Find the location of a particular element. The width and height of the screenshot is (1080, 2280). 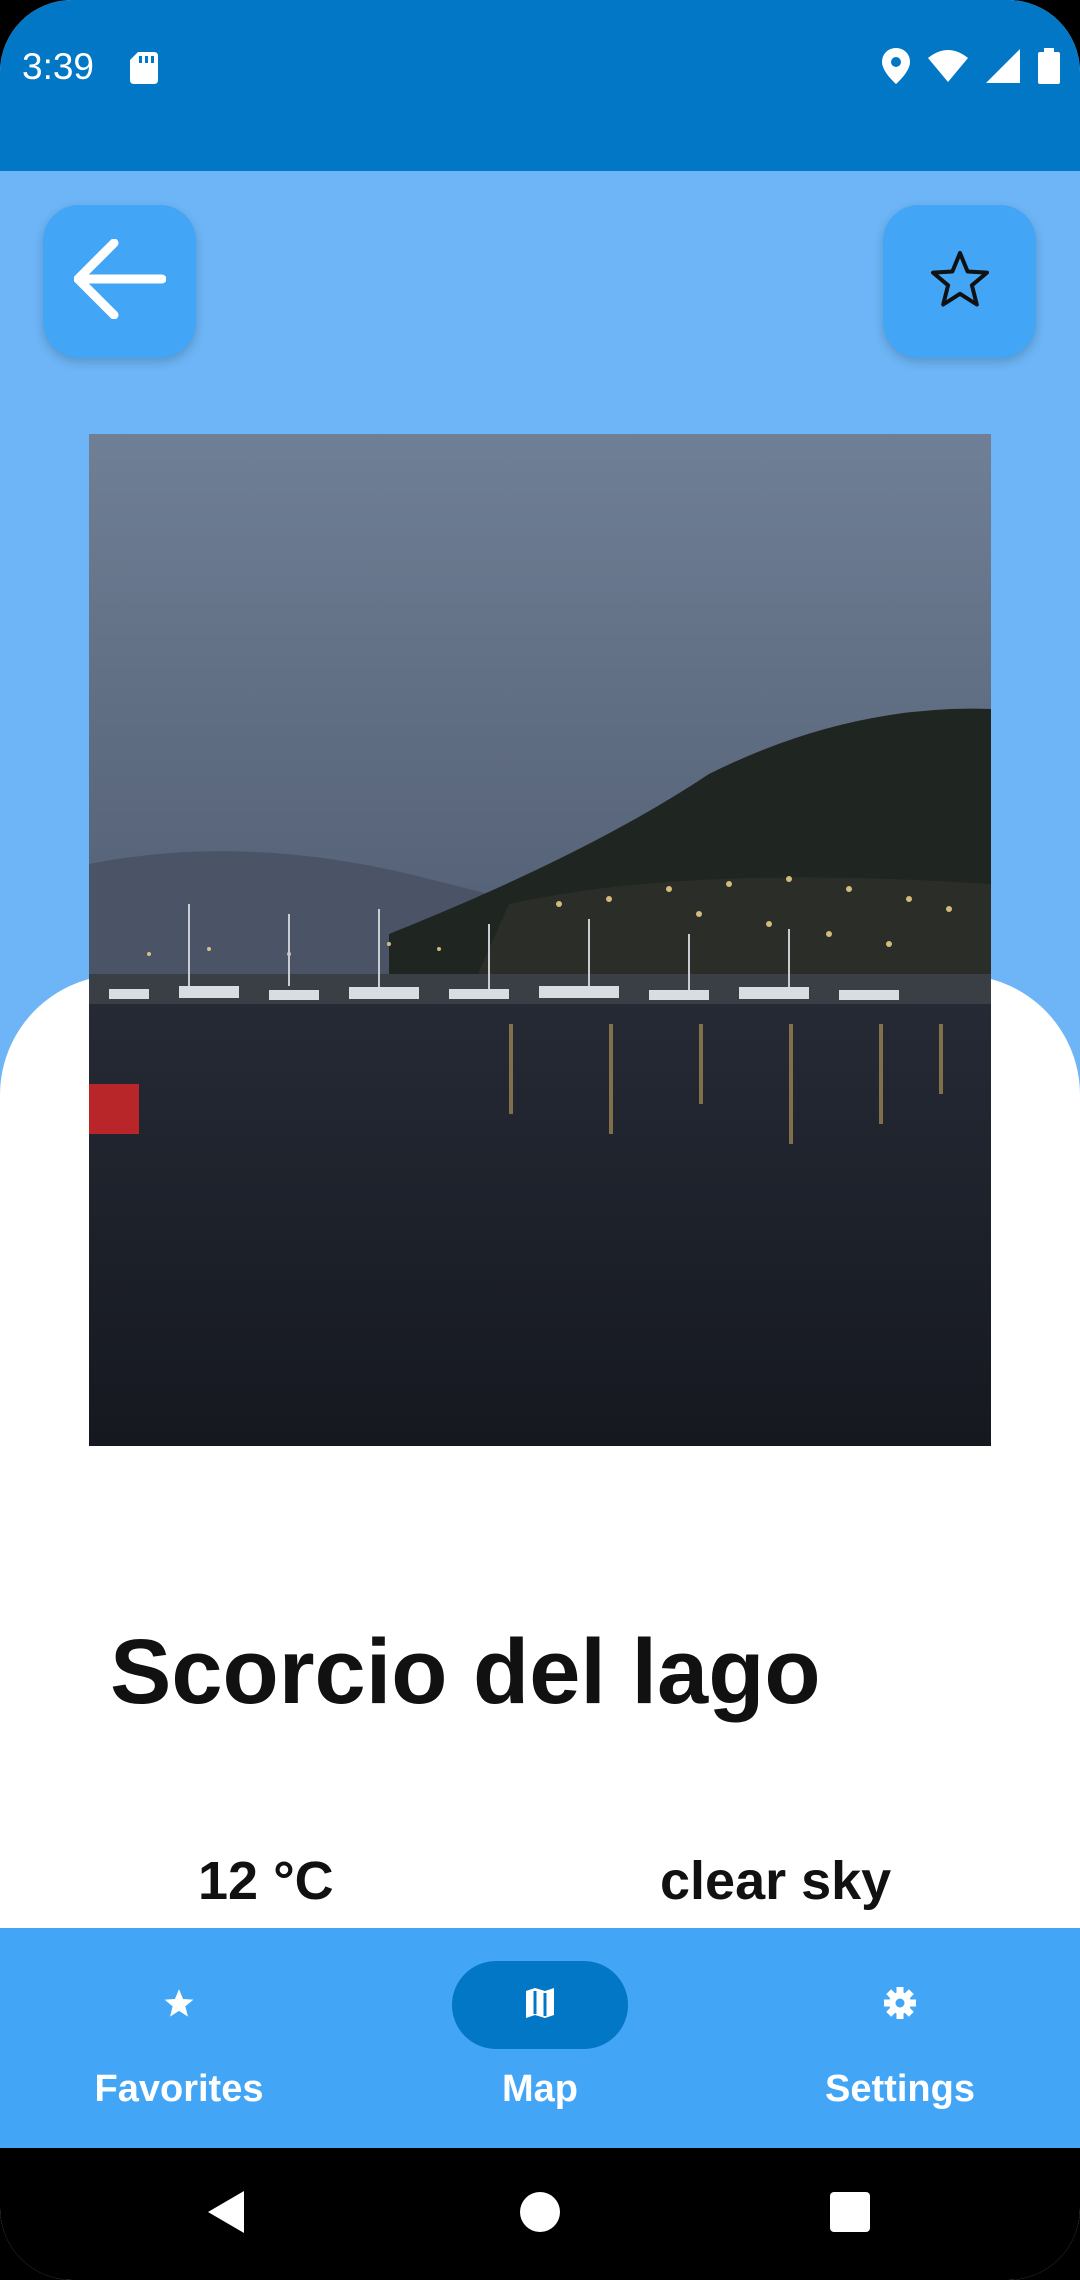

status-bar: 3:39 is located at coordinates (540, 85).